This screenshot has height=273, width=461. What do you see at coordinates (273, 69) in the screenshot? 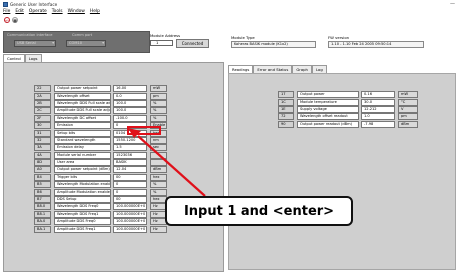
I see `tab-error-status: Error and Status` at bounding box center [273, 69].